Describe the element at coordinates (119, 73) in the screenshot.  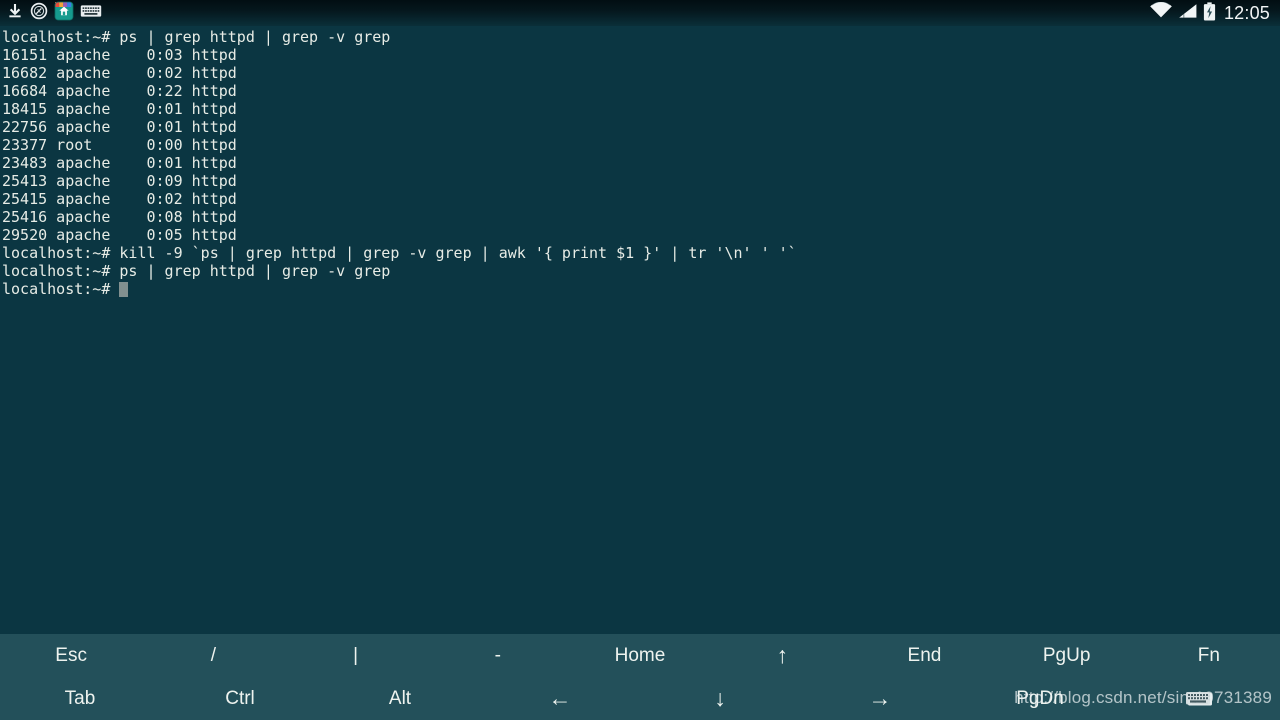
I see `terminal-line: 16682 apache 0:02 httpd` at that location.